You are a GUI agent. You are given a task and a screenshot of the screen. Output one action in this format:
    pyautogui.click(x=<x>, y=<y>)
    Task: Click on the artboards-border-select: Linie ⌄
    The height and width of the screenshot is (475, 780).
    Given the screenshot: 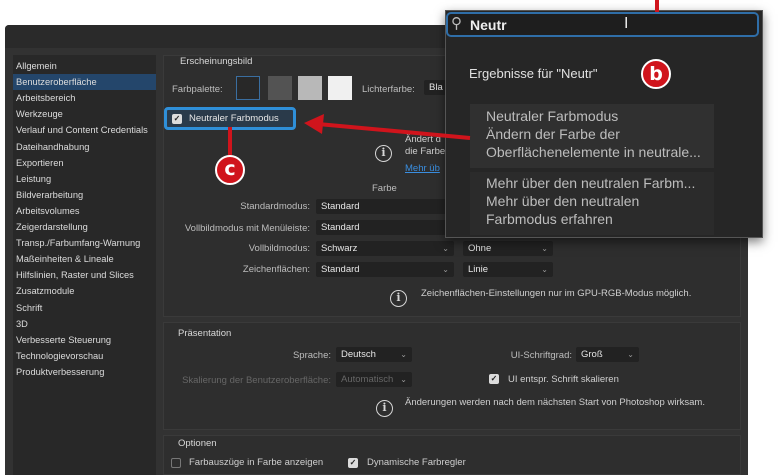 What is the action you would take?
    pyautogui.click(x=508, y=269)
    